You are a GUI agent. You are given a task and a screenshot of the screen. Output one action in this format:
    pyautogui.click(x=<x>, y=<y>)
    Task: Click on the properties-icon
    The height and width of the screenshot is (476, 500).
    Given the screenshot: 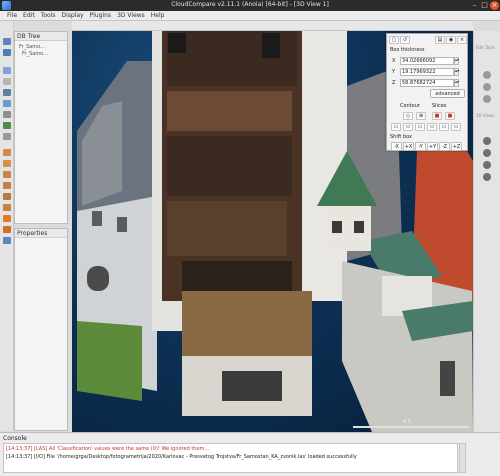 What is the action you would take?
    pyautogui.click(x=7, y=81)
    